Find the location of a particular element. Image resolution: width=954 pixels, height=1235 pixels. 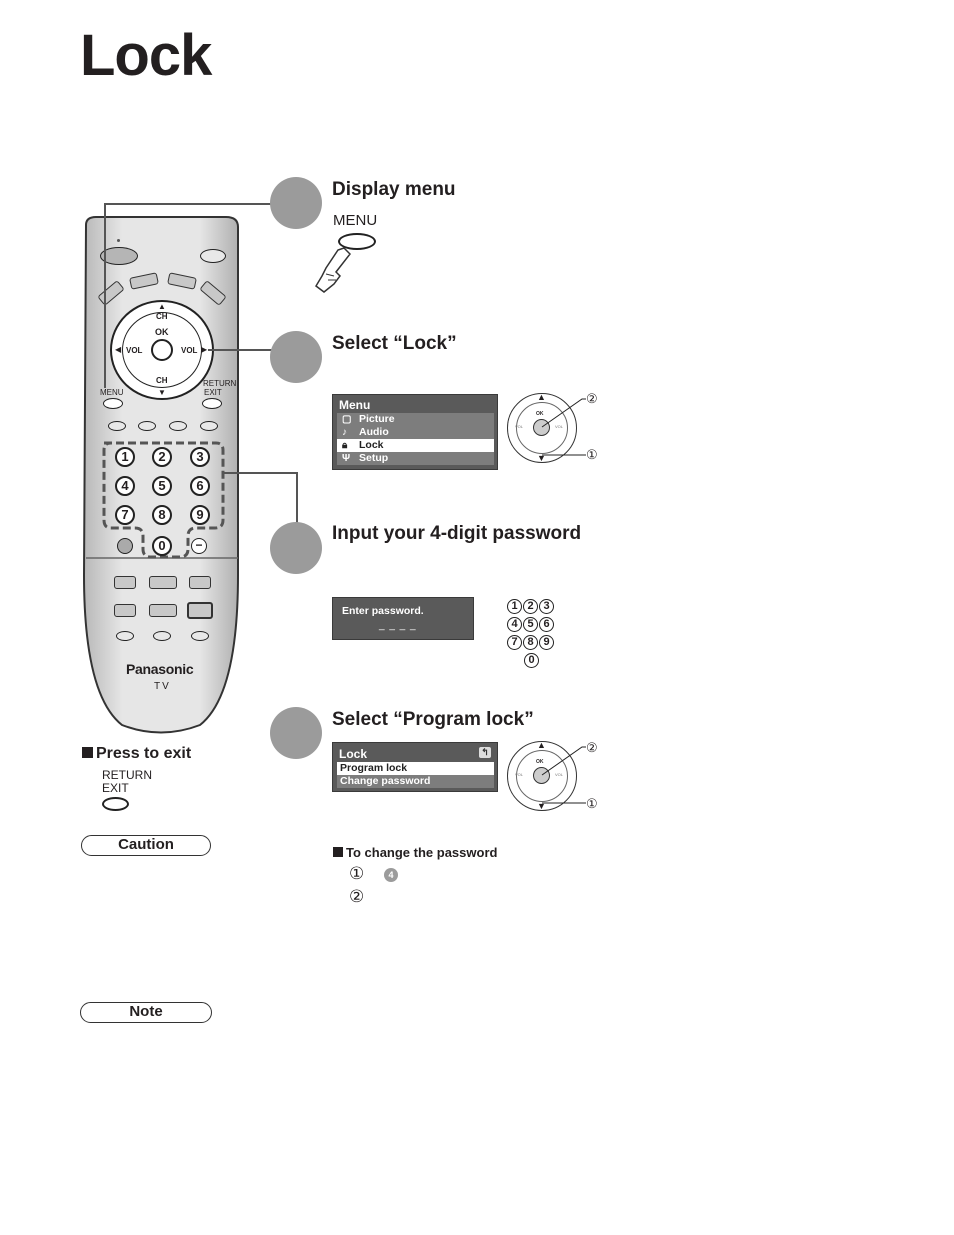

picture-icon: ▢ is located at coordinates (347, 419).